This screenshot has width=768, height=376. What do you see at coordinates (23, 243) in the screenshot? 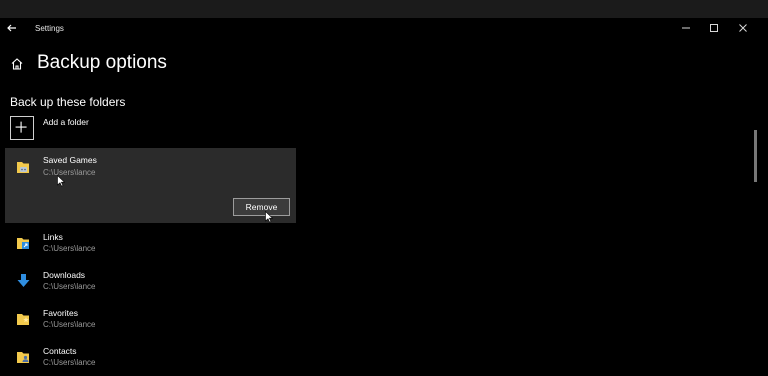
I see `links-folder-icon` at bounding box center [23, 243].